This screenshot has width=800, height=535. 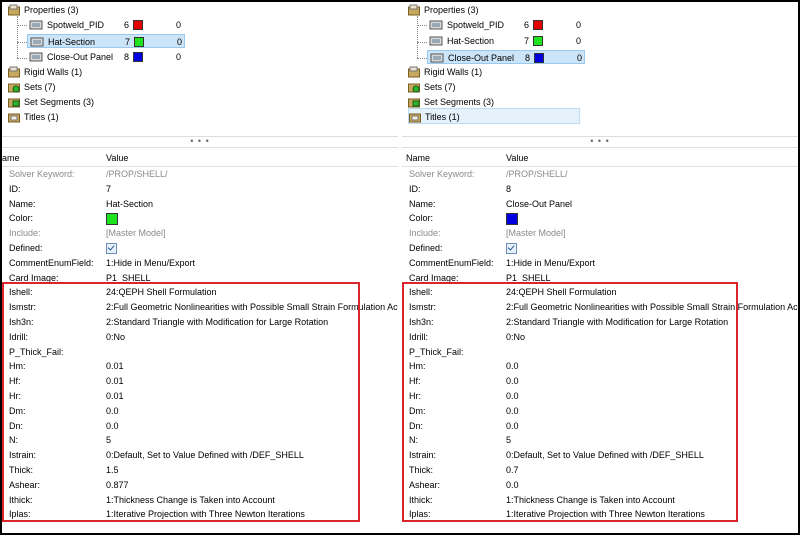 What do you see at coordinates (129, 204) in the screenshot?
I see `field-value: Hat-Section` at bounding box center [129, 204].